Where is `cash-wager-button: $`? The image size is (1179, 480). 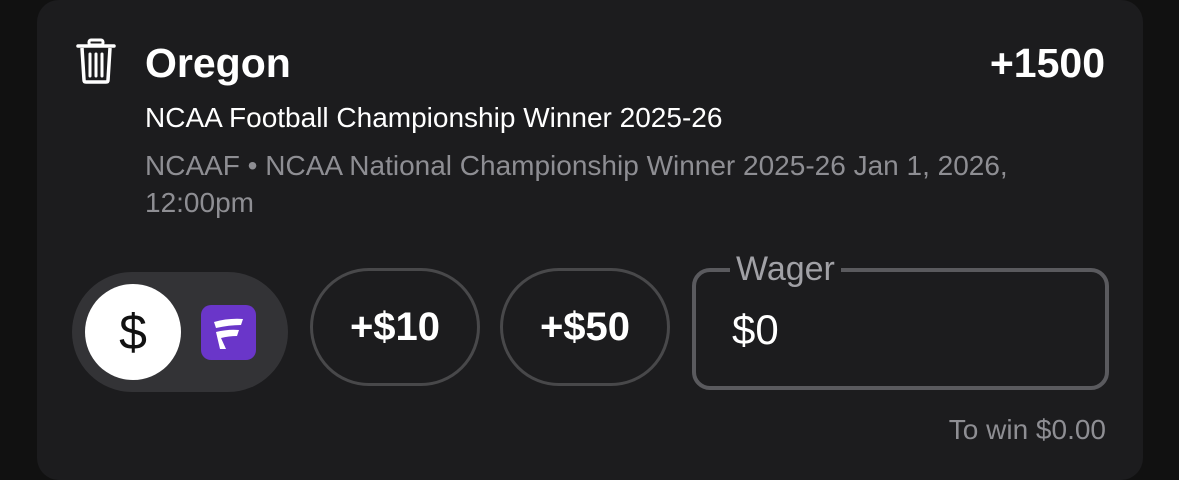
cash-wager-button: $ is located at coordinates (133, 332).